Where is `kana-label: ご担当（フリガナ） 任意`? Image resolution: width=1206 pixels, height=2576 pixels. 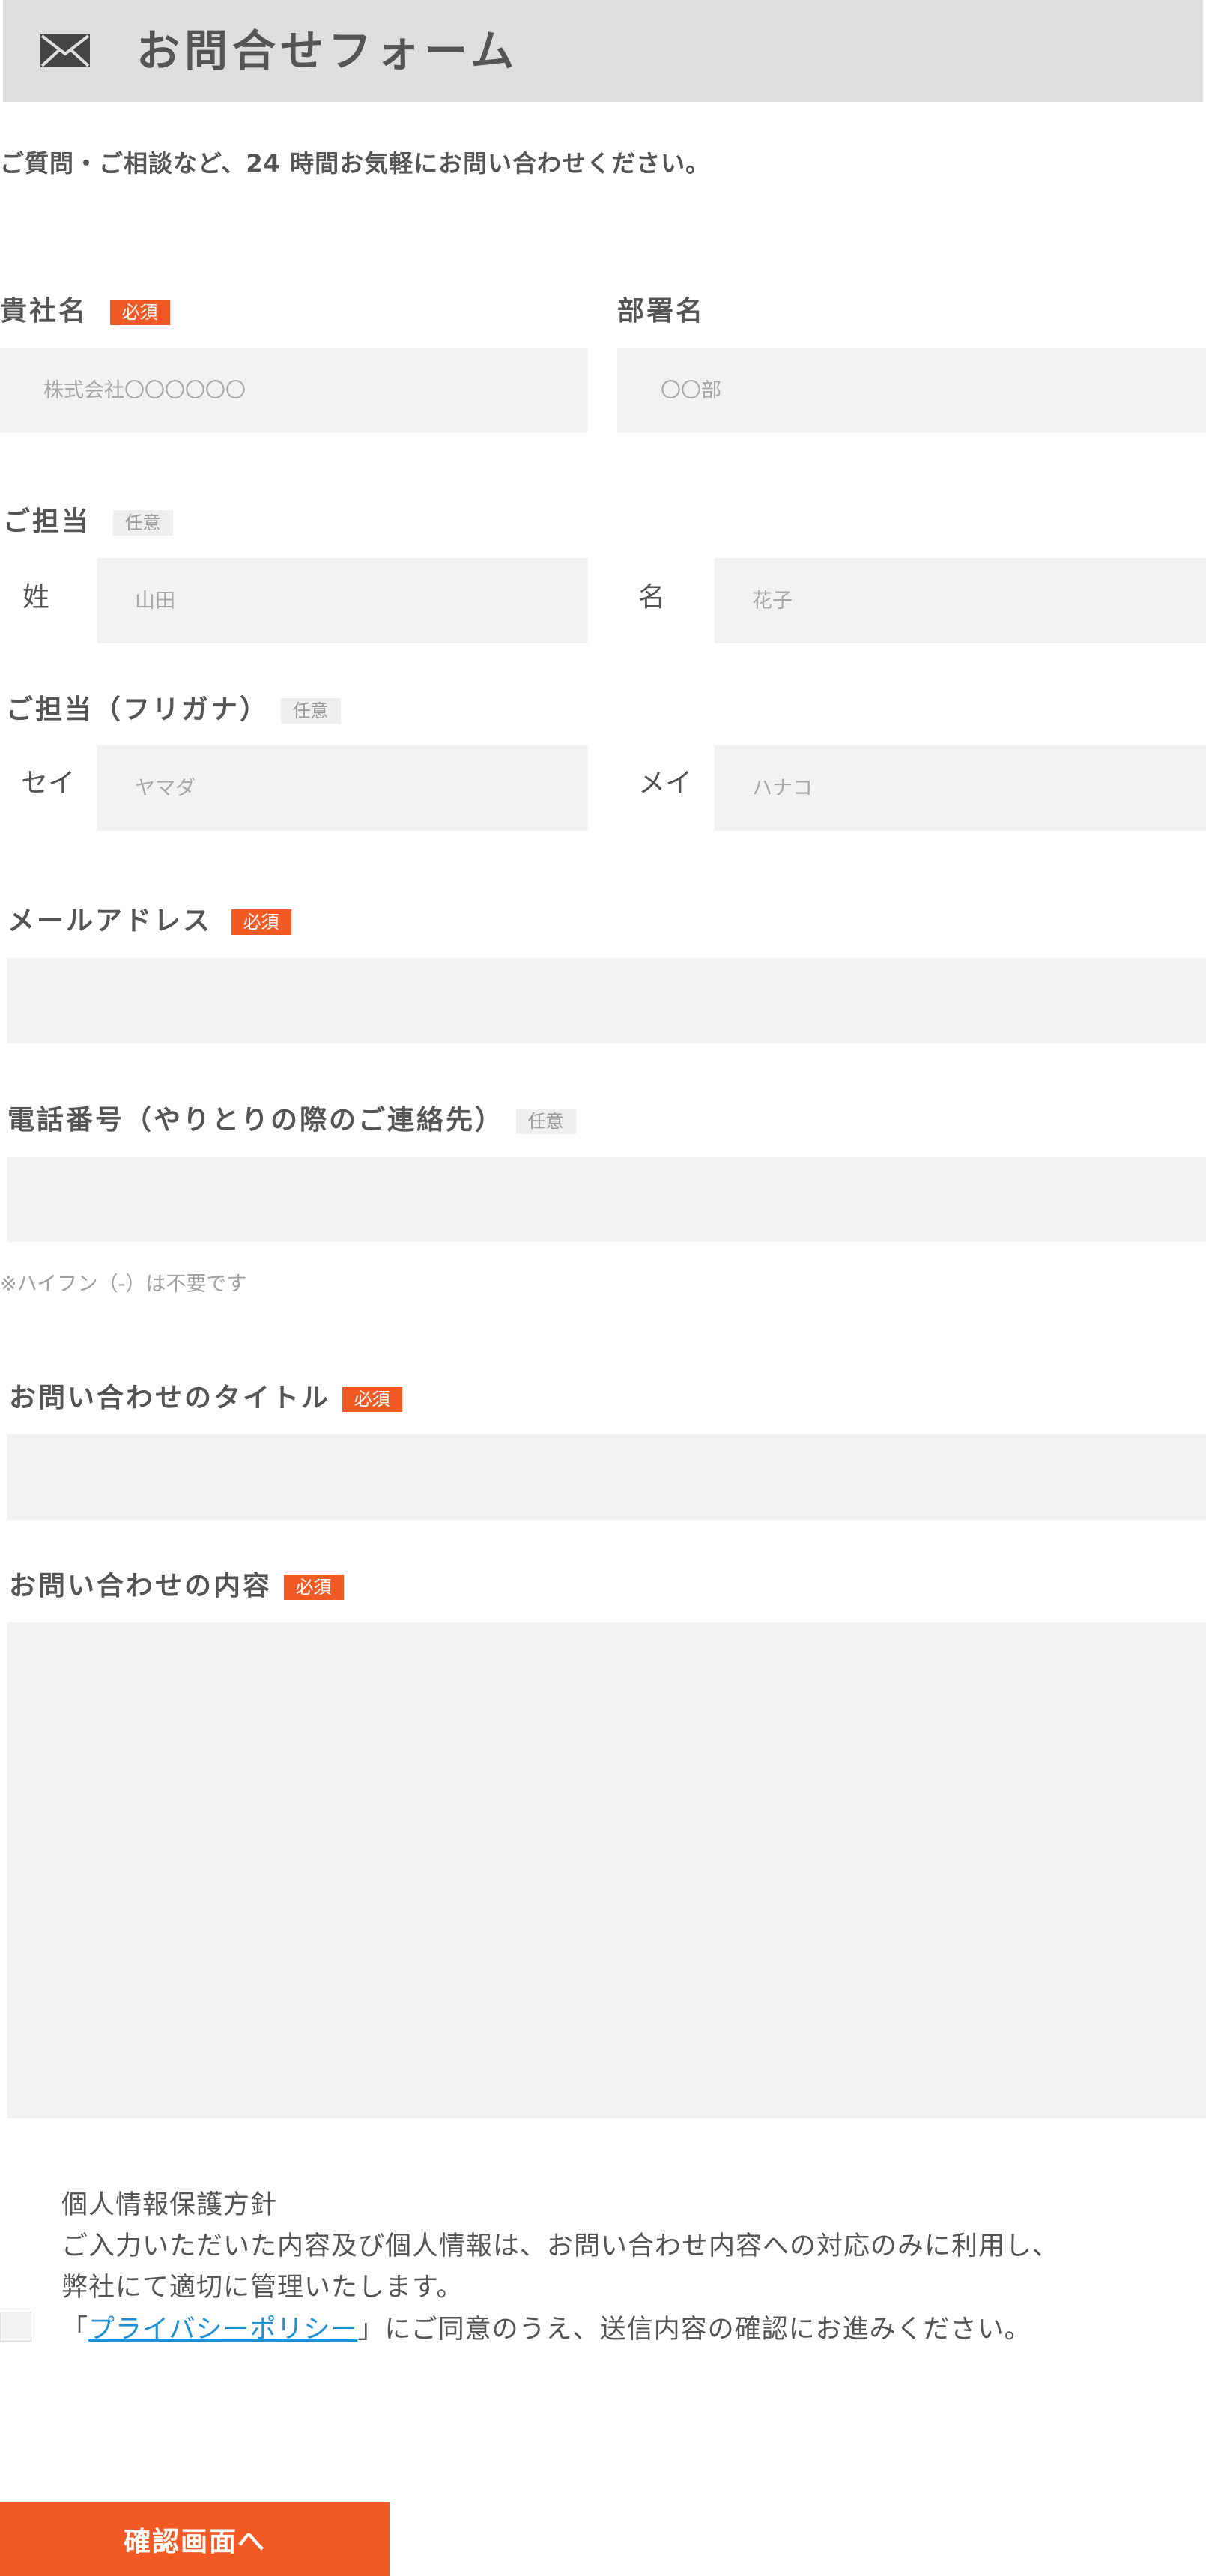 kana-label: ご担当（フリガナ） 任意 is located at coordinates (173, 710).